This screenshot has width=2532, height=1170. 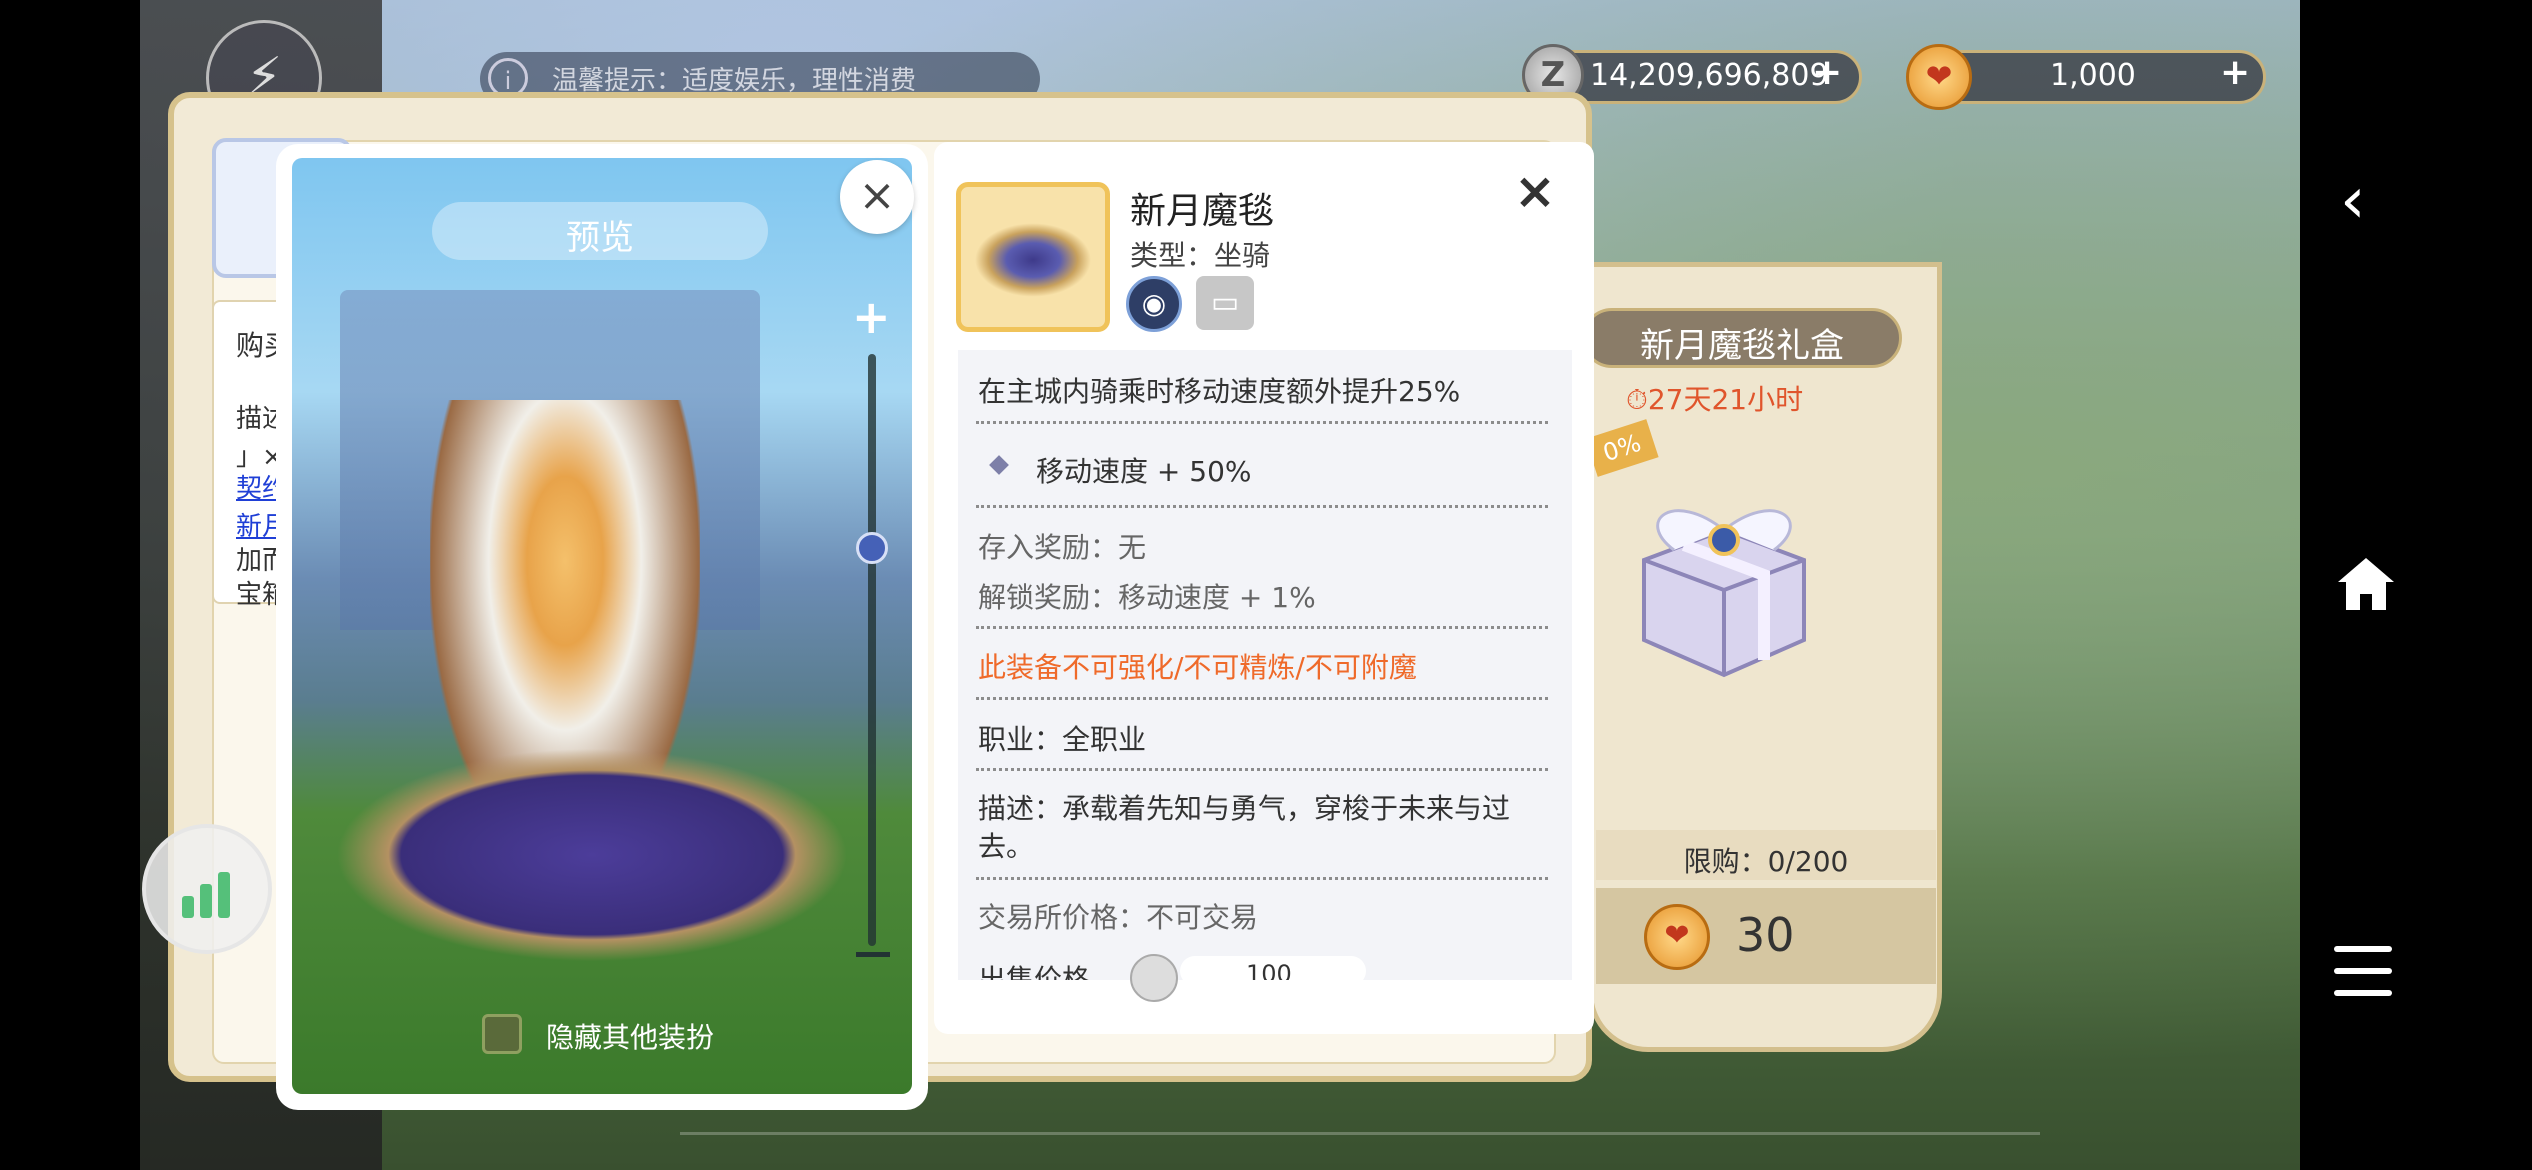 I want to click on item-description: 描述：承载着先知与勇气，穿梭于未来与过去。, so click(x=1244, y=827).